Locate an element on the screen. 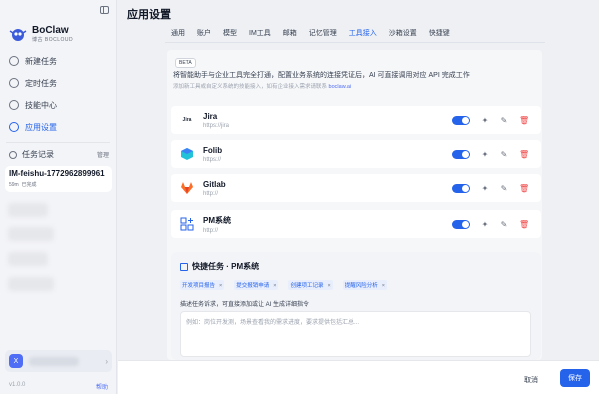  user-menu: X › is located at coordinates (58, 361).